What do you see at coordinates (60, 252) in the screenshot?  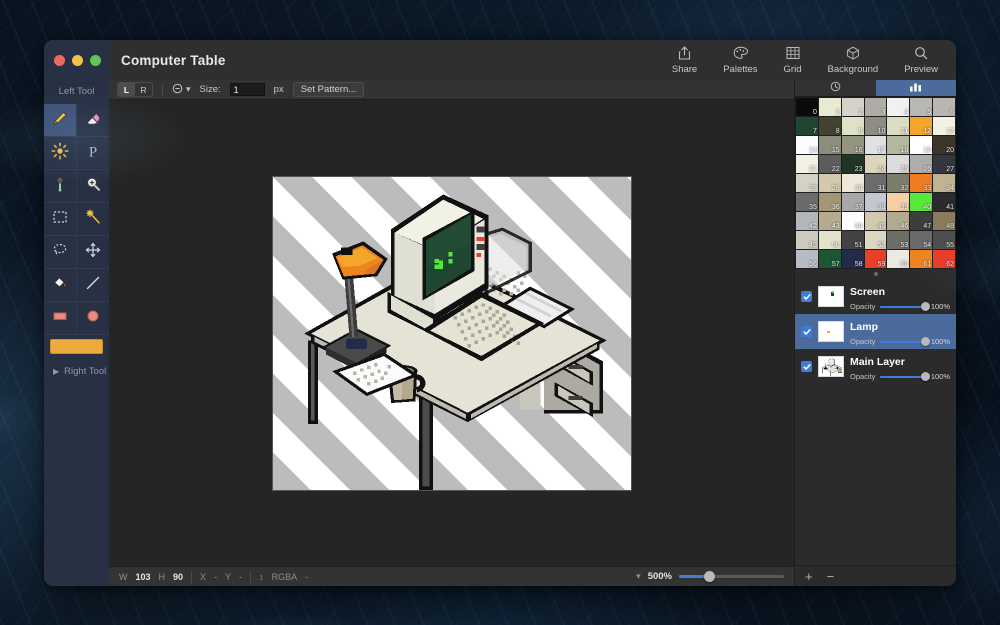 I see `lasso-select-tool` at bounding box center [60, 252].